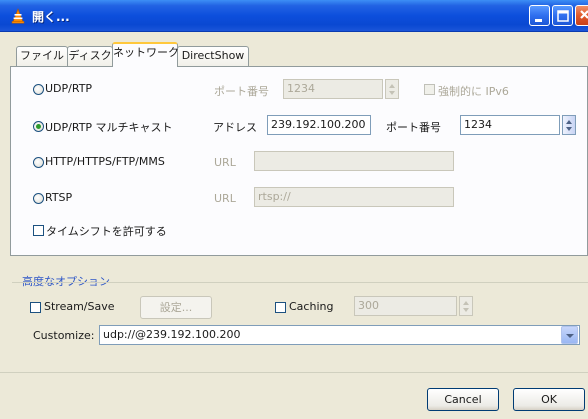  I want to click on maximize-button, so click(562, 15).